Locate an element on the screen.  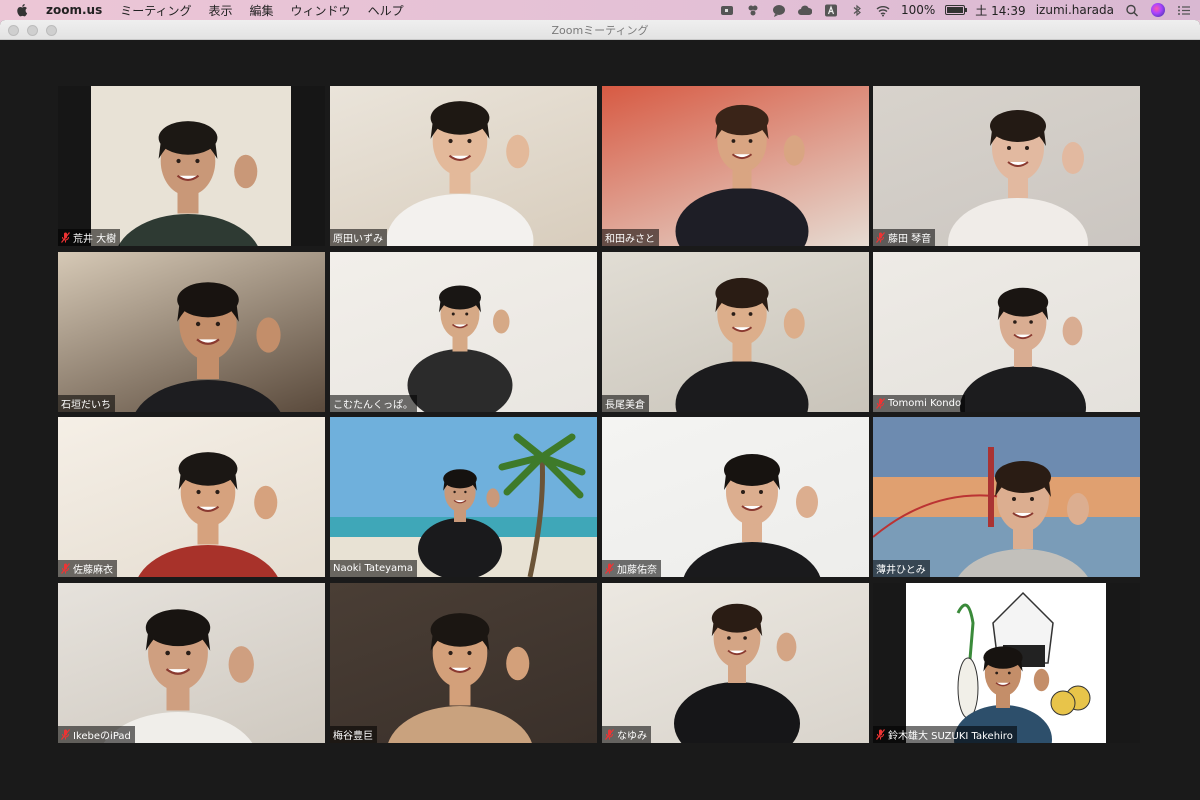
participant-name-tag: 藤田 琴音 is located at coordinates (904, 237).